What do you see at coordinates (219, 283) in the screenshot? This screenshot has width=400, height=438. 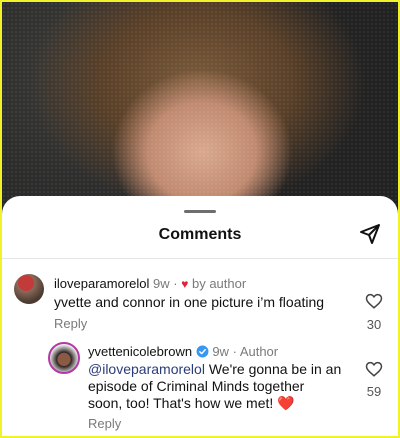 I see `by-author-label: by author` at bounding box center [219, 283].